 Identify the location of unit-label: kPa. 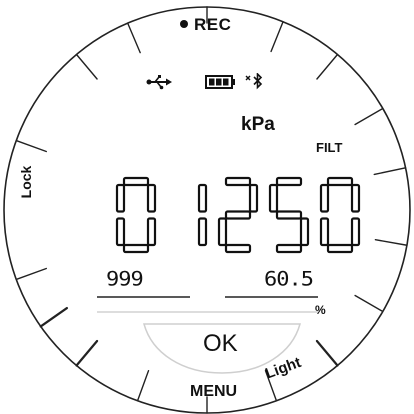
(258, 124).